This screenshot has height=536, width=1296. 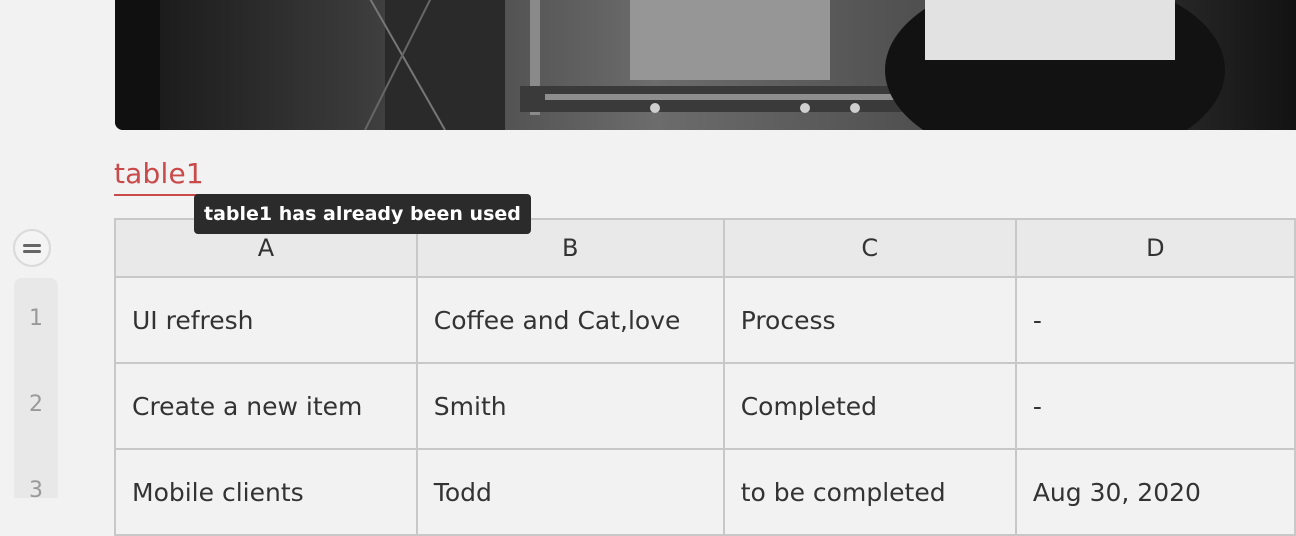 I want to click on table-cell: Process, so click(x=869, y=320).